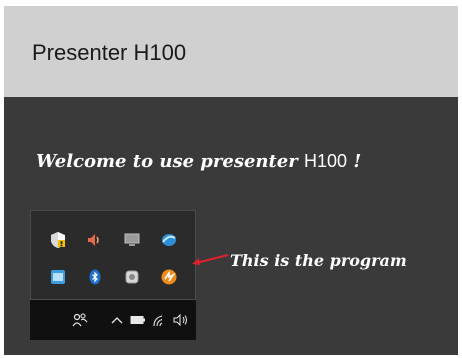  What do you see at coordinates (160, 320) in the screenshot?
I see `wifi-icon` at bounding box center [160, 320].